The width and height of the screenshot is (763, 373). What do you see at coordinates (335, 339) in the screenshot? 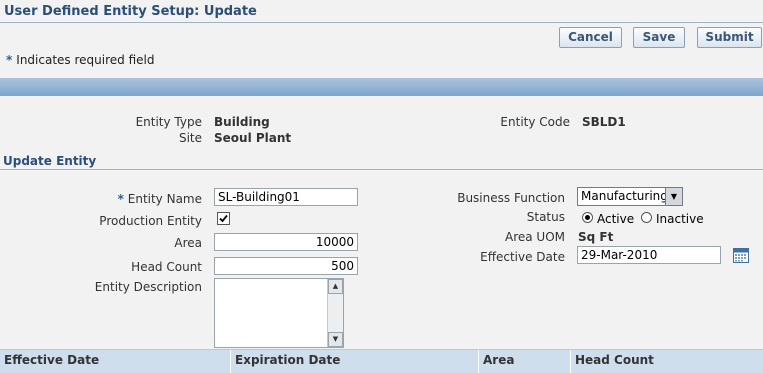
I see `scroll-down-icon: ▼` at bounding box center [335, 339].